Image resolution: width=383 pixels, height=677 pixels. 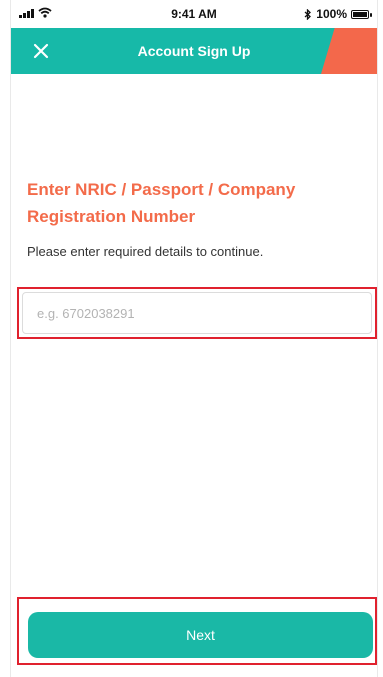 What do you see at coordinates (197, 313) in the screenshot?
I see `id-number-input` at bounding box center [197, 313].